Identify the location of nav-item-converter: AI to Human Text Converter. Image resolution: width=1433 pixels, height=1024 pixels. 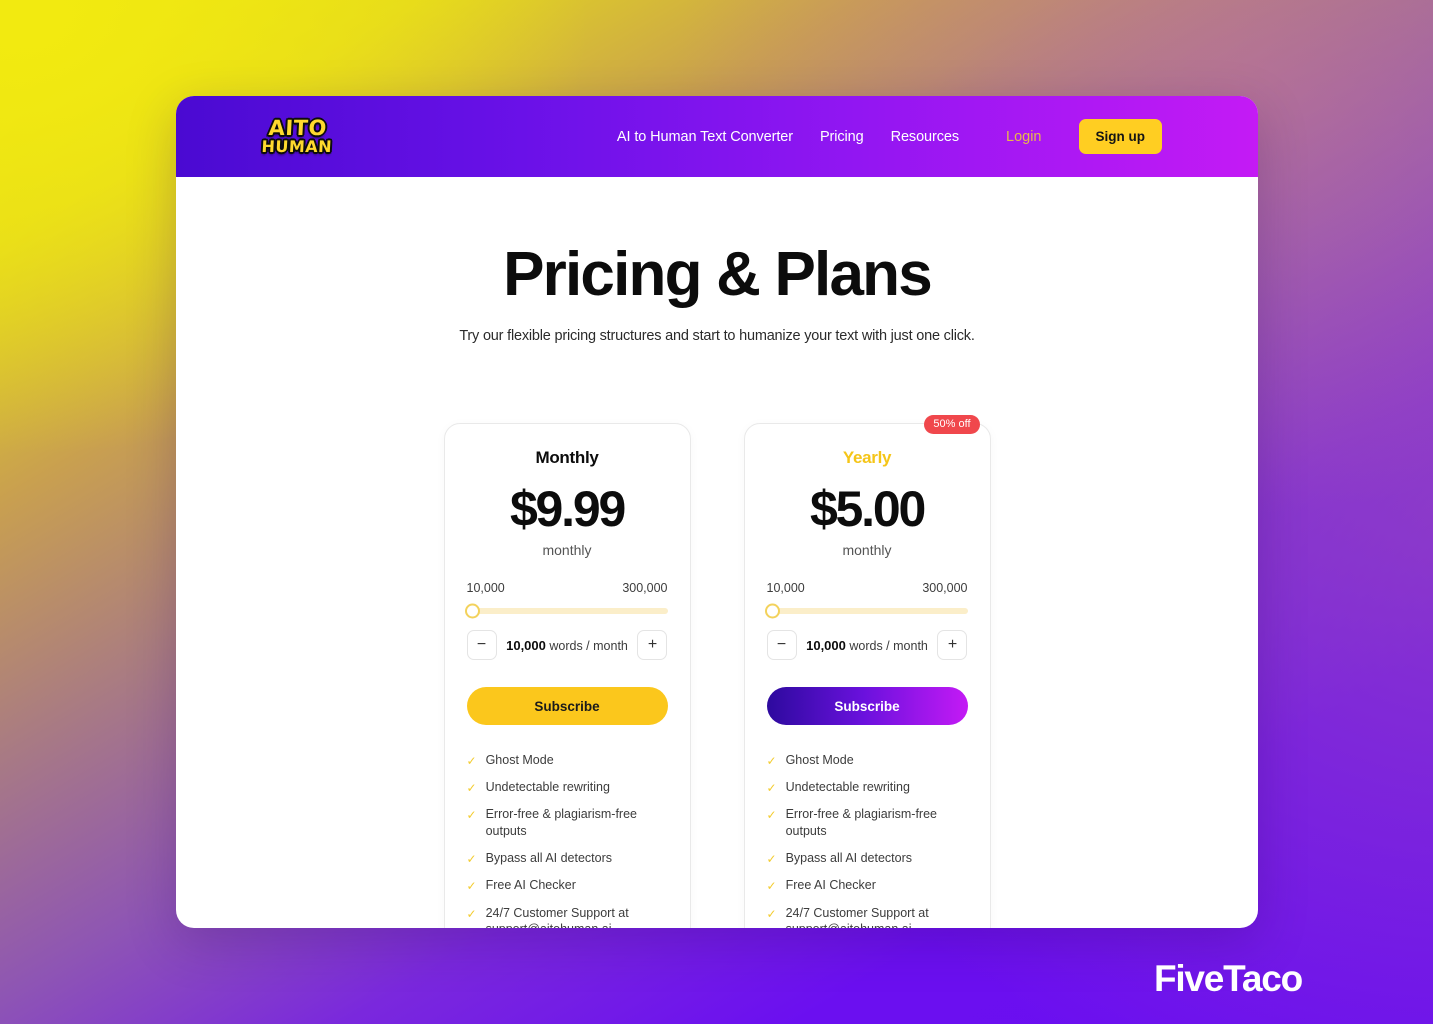
(705, 137).